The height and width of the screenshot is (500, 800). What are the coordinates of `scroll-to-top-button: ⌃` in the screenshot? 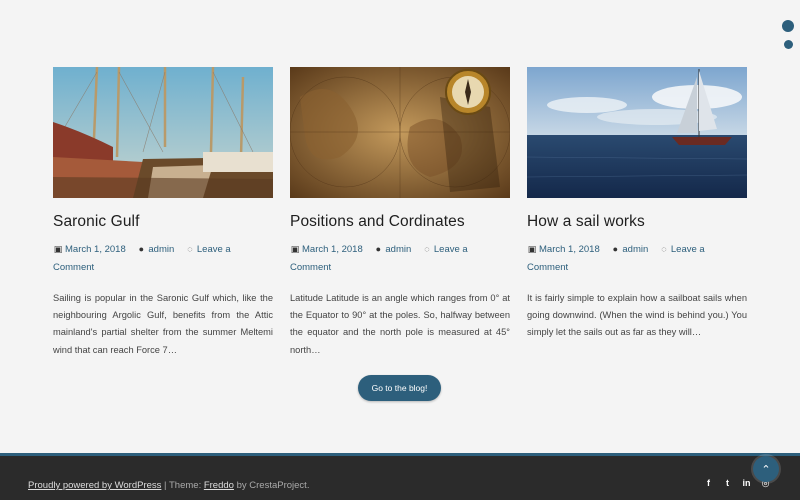 It's located at (766, 469).